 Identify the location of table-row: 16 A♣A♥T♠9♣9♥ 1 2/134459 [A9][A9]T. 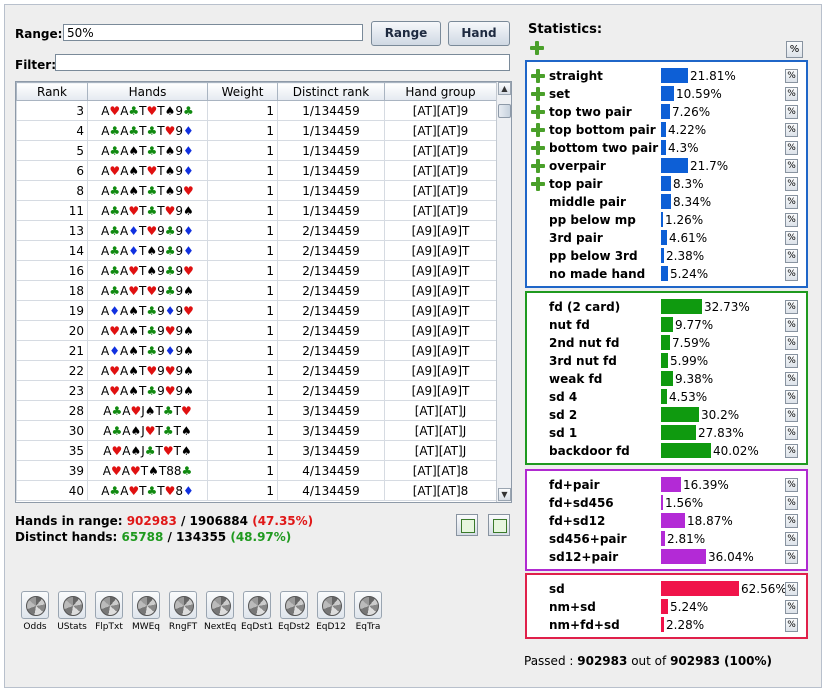
(256, 270).